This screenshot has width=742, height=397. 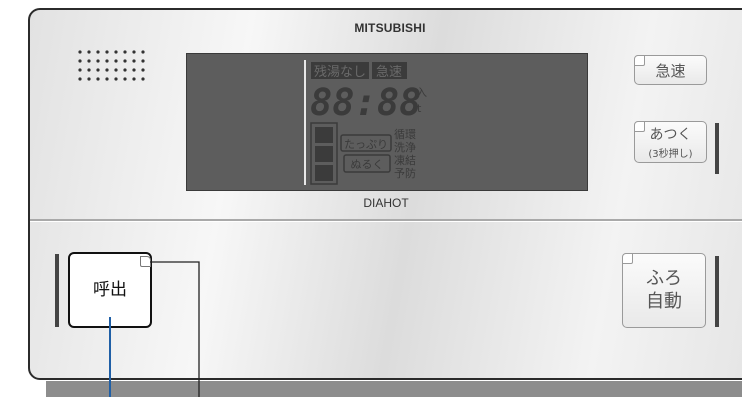 What do you see at coordinates (175, 329) in the screenshot?
I see `callout-line-corner` at bounding box center [175, 329].